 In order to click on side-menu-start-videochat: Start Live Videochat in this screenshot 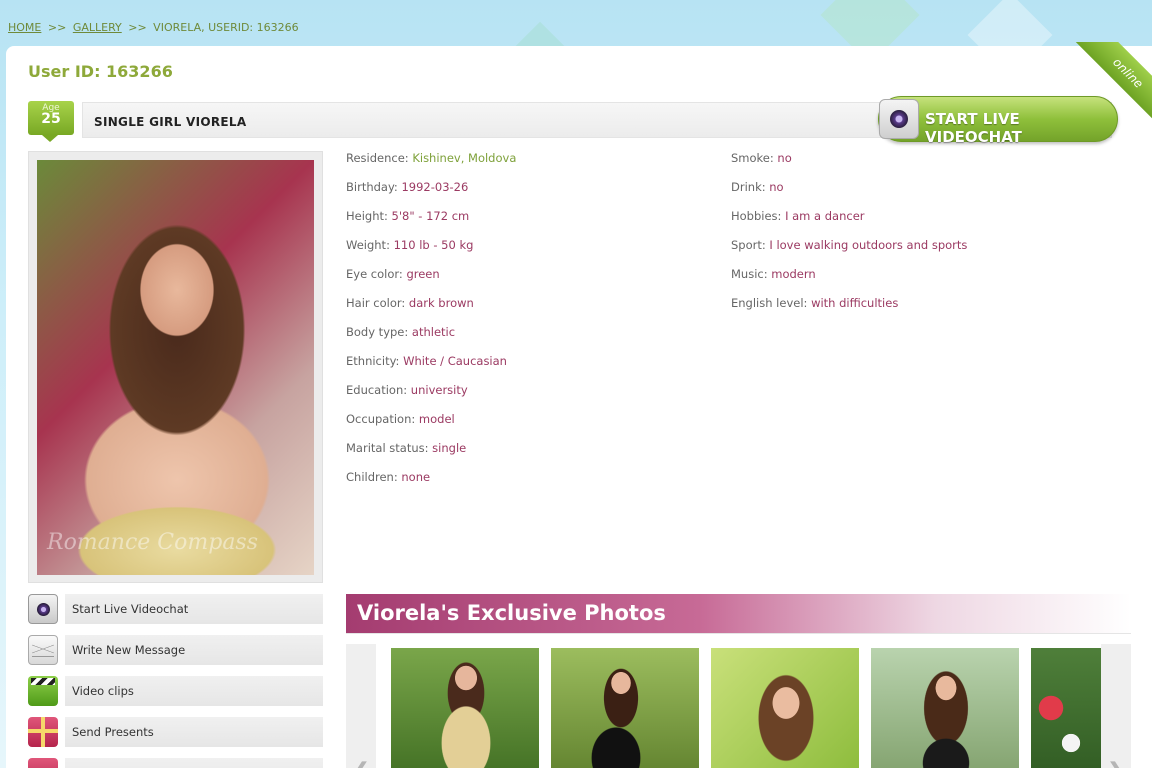, I will do `click(175, 609)`.